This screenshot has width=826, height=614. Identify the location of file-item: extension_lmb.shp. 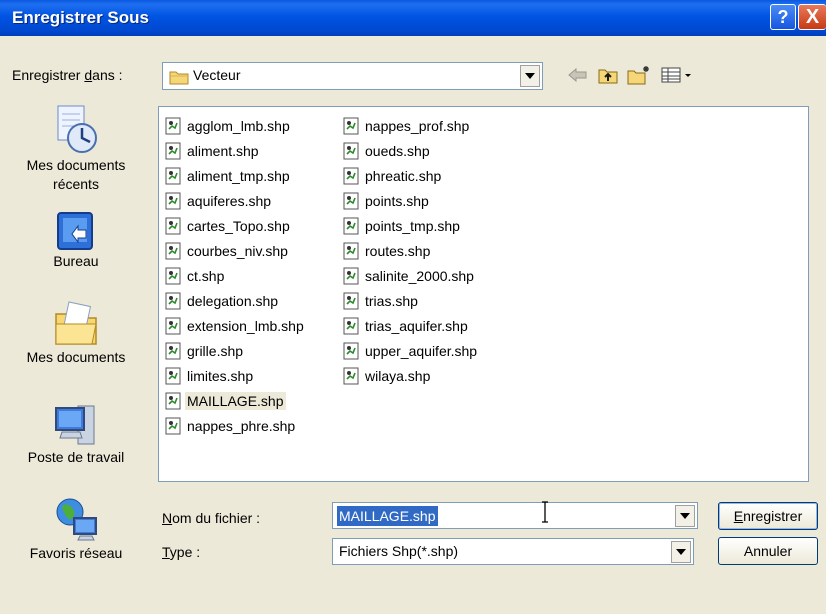
(235, 325).